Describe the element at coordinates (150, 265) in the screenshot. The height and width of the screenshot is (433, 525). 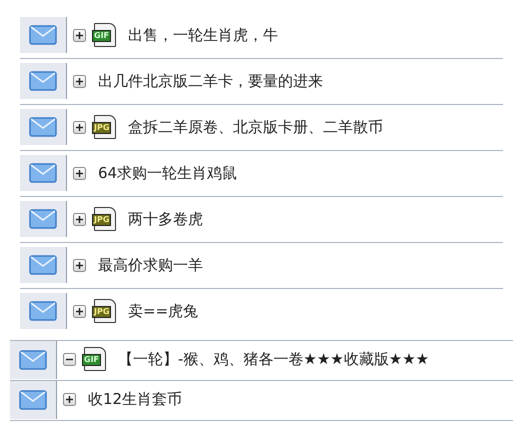
I see `thread-title: 最高价求购一羊` at that location.